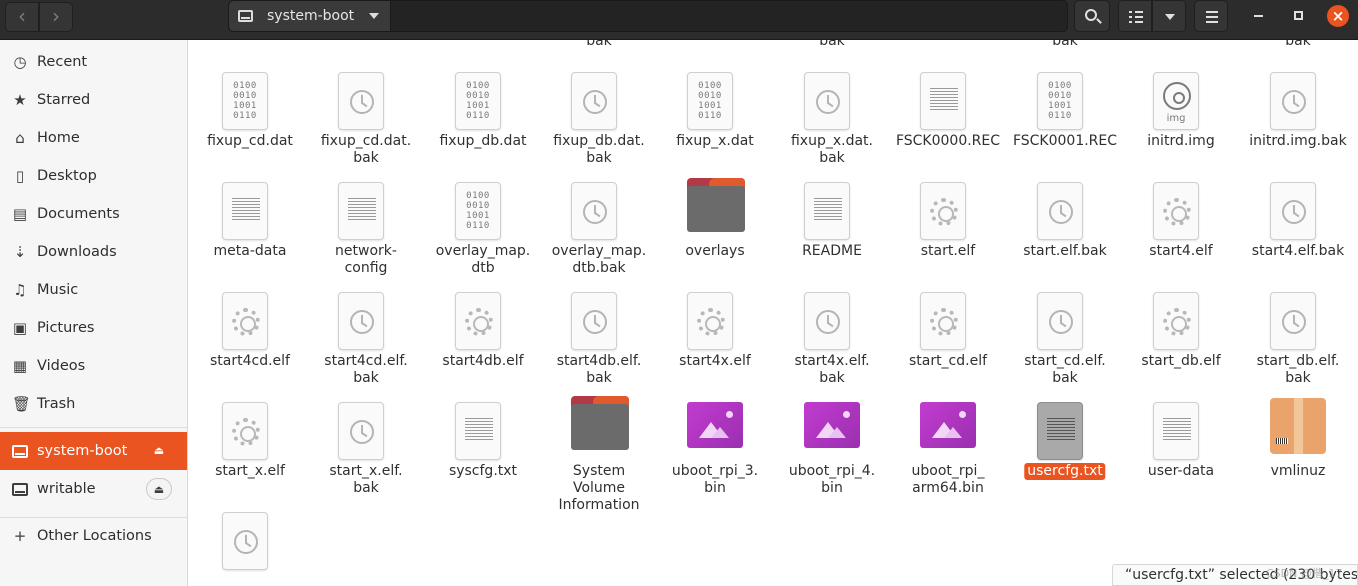 The width and height of the screenshot is (1358, 586). I want to click on sidebar-item-other-locations: + Other Locations, so click(93, 536).